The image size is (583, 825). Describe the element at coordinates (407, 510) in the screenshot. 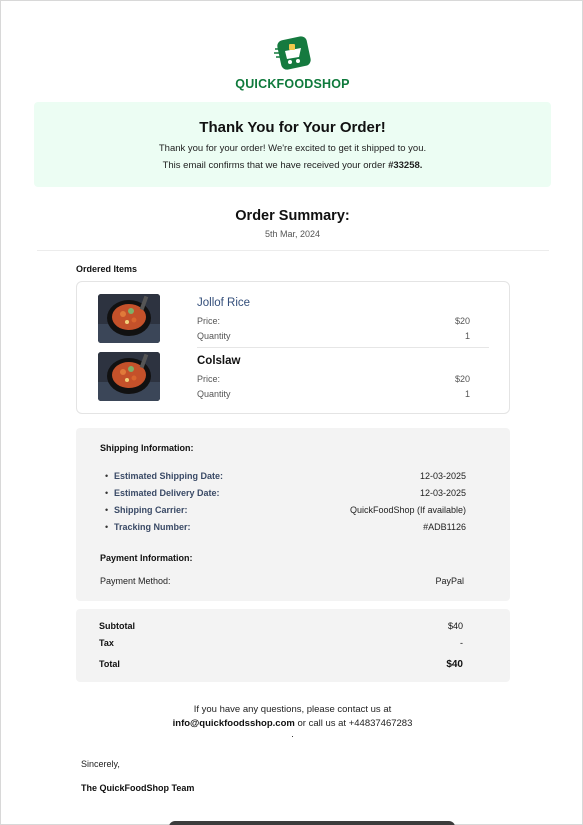

I see `shipping-value: QuickFoodShop (If available)` at that location.